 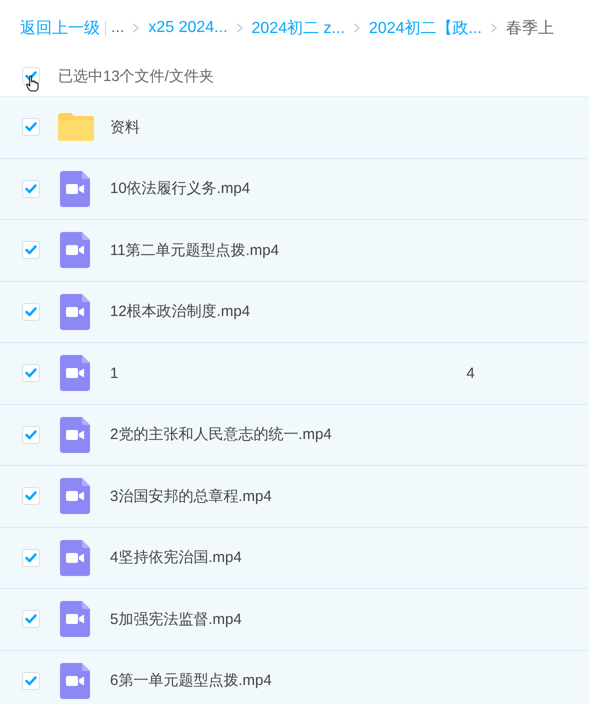 What do you see at coordinates (221, 434) in the screenshot?
I see `file-name: 2党的主张和人民意志的统一.mp4` at bounding box center [221, 434].